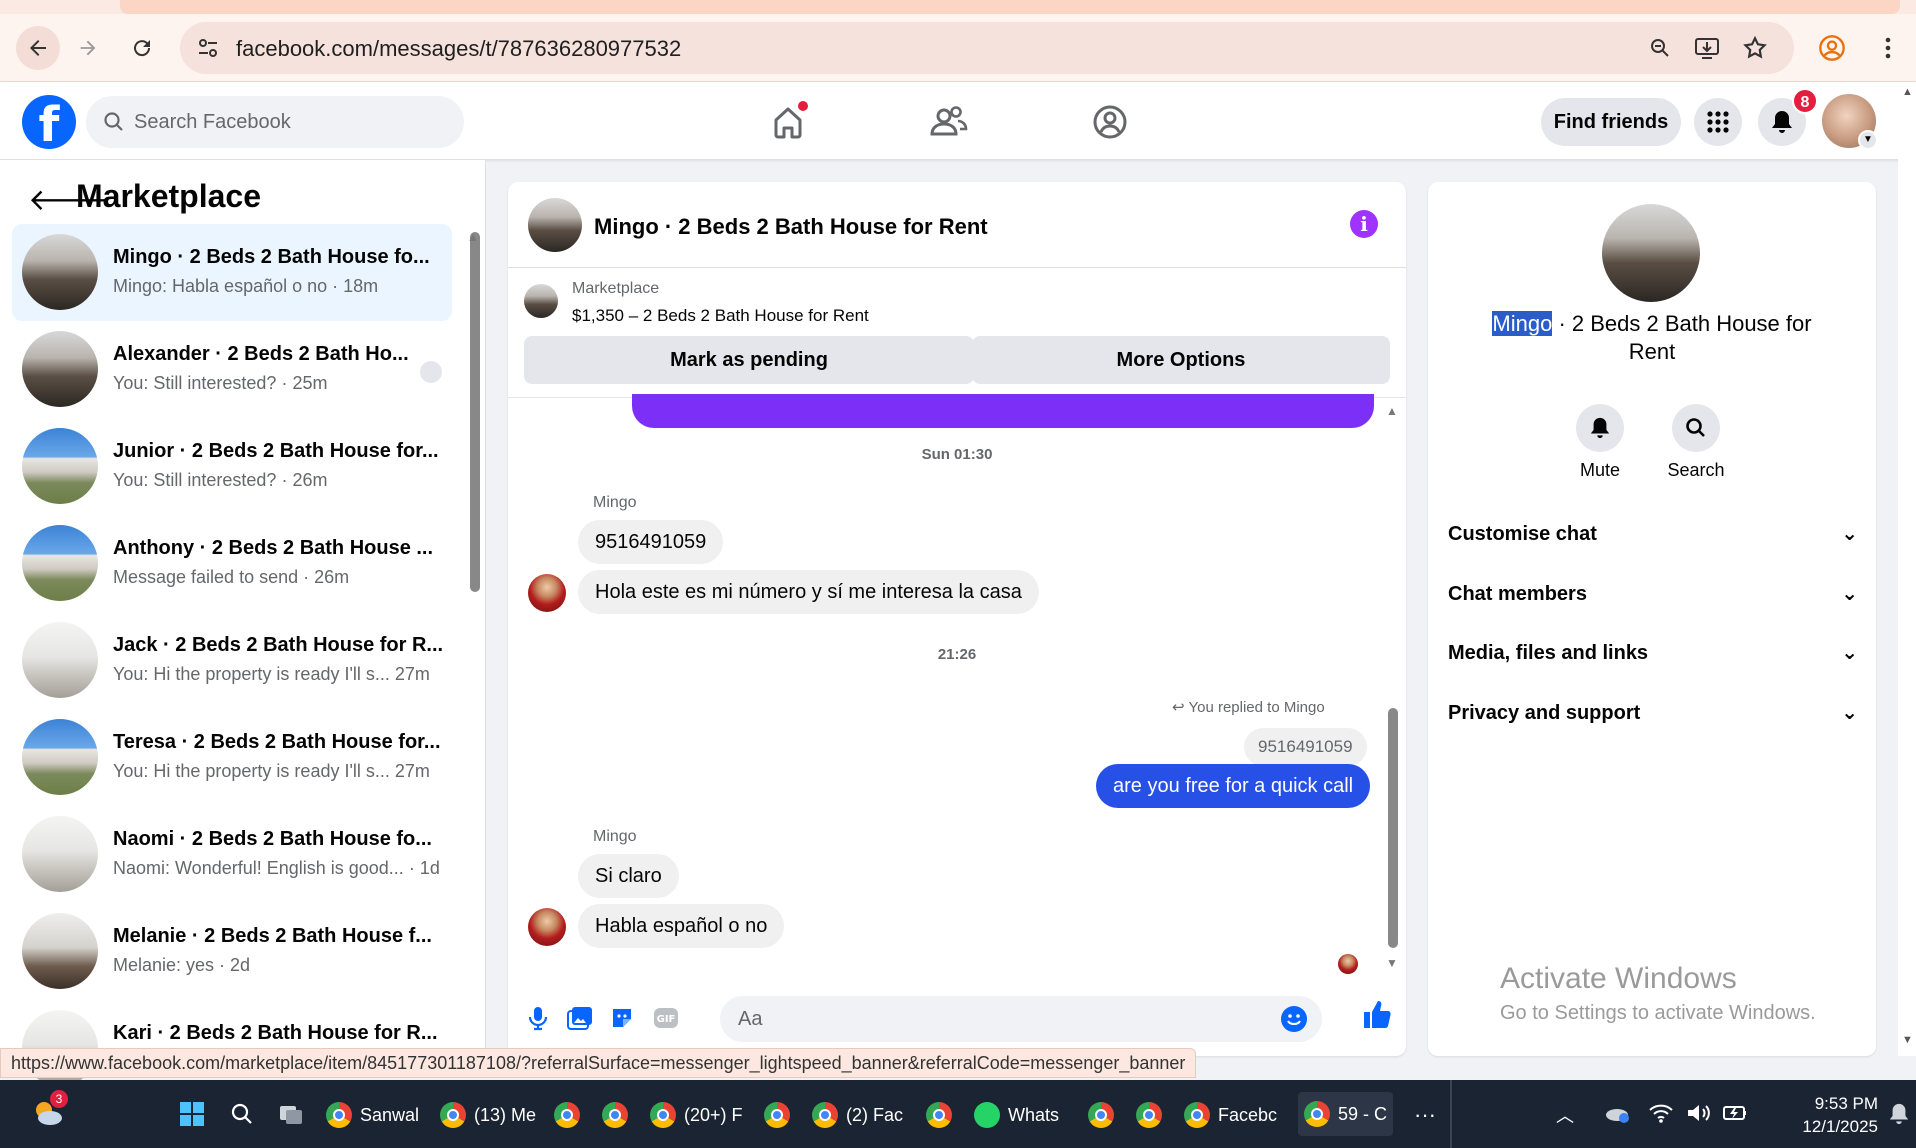 Image resolution: width=1916 pixels, height=1148 pixels. I want to click on listing-thumbnail, so click(541, 301).